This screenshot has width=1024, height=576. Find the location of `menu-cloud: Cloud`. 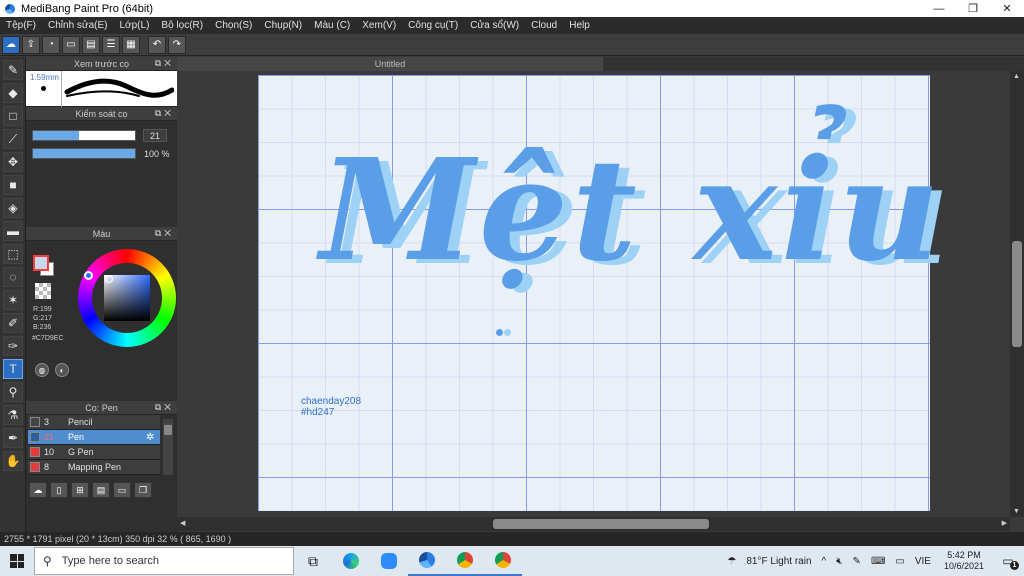

menu-cloud: Cloud is located at coordinates (544, 25).